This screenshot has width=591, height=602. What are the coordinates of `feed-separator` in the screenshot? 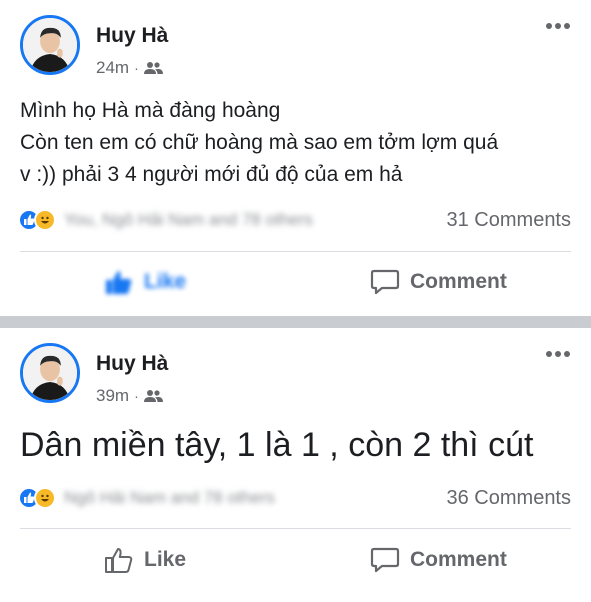 It's located at (295, 322).